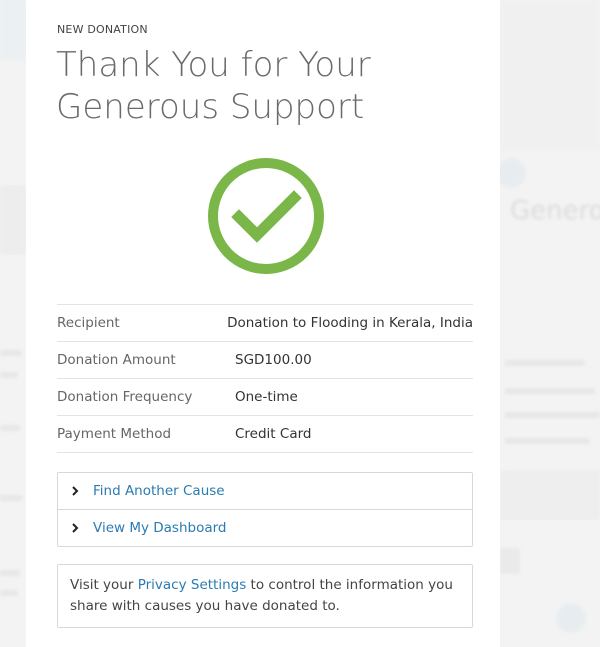 This screenshot has height=647, width=600. I want to click on detail-label: Payment Method, so click(114, 434).